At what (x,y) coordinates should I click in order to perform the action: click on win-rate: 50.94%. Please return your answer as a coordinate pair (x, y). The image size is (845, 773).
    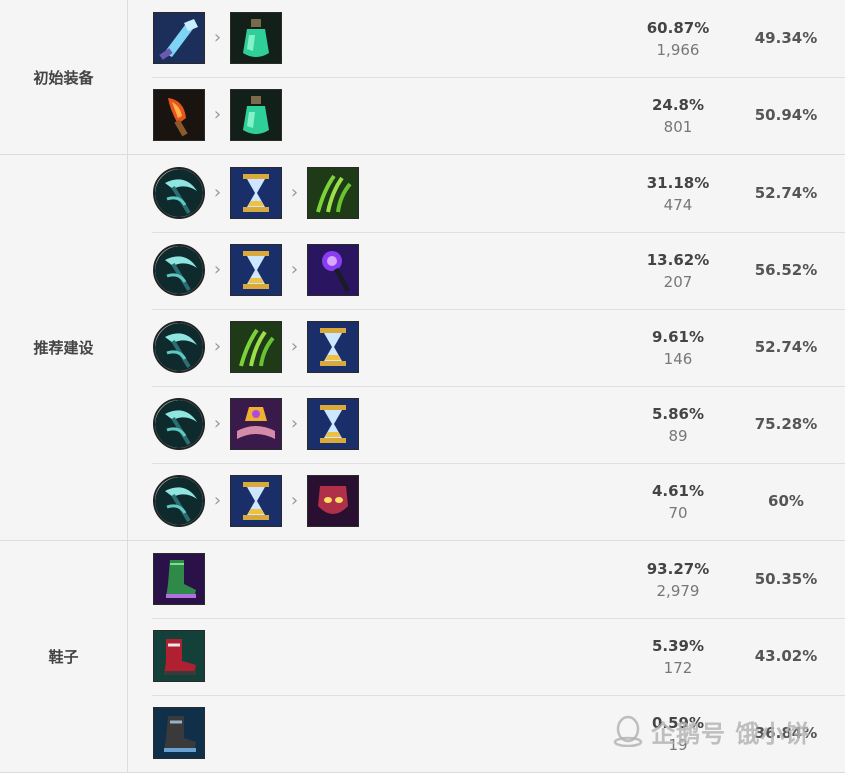
    Looking at the image, I should click on (786, 115).